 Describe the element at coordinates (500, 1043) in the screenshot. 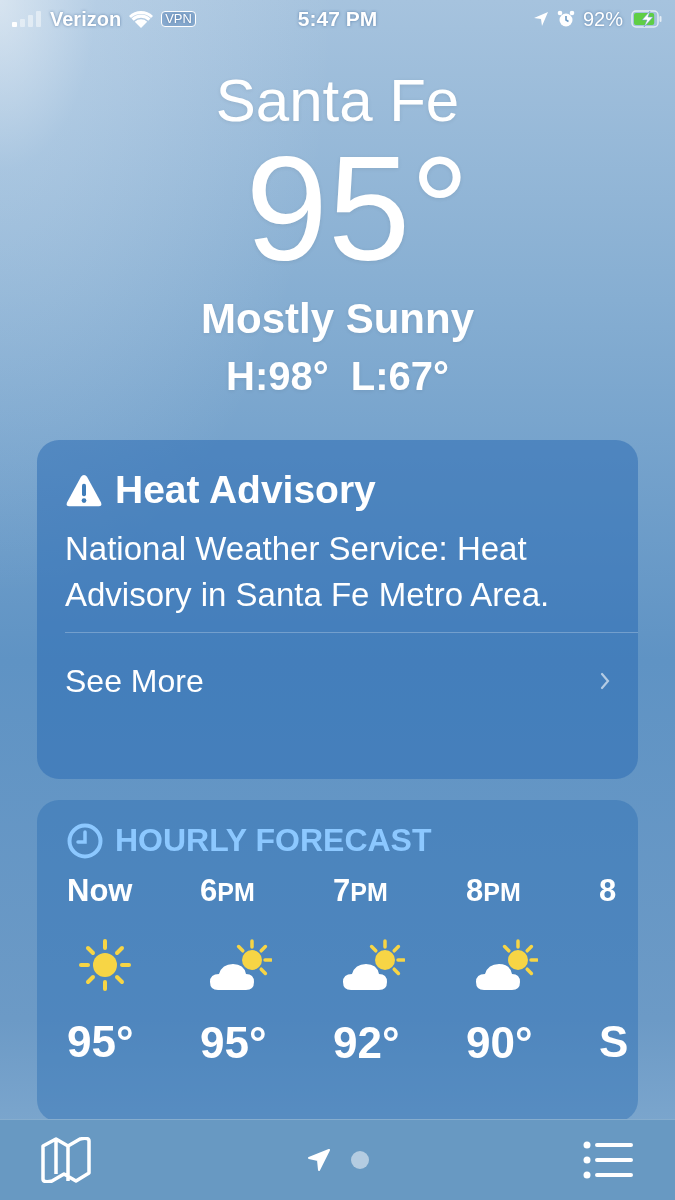

I see `hour-temperature: 90°` at that location.